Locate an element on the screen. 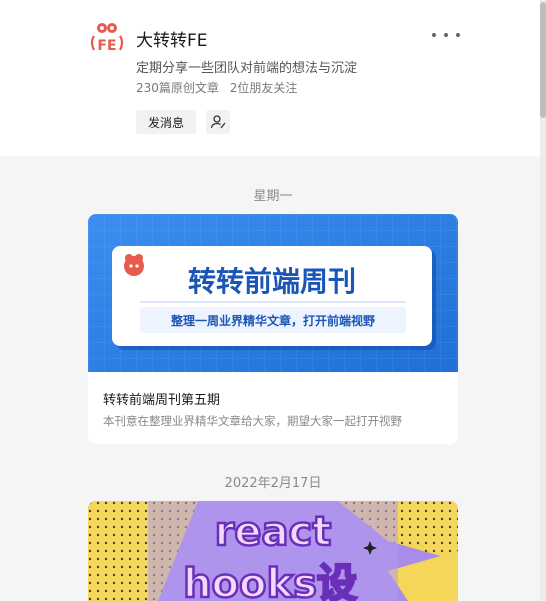 This screenshot has height=601, width=546. more-dots-icon is located at coordinates (446, 35).